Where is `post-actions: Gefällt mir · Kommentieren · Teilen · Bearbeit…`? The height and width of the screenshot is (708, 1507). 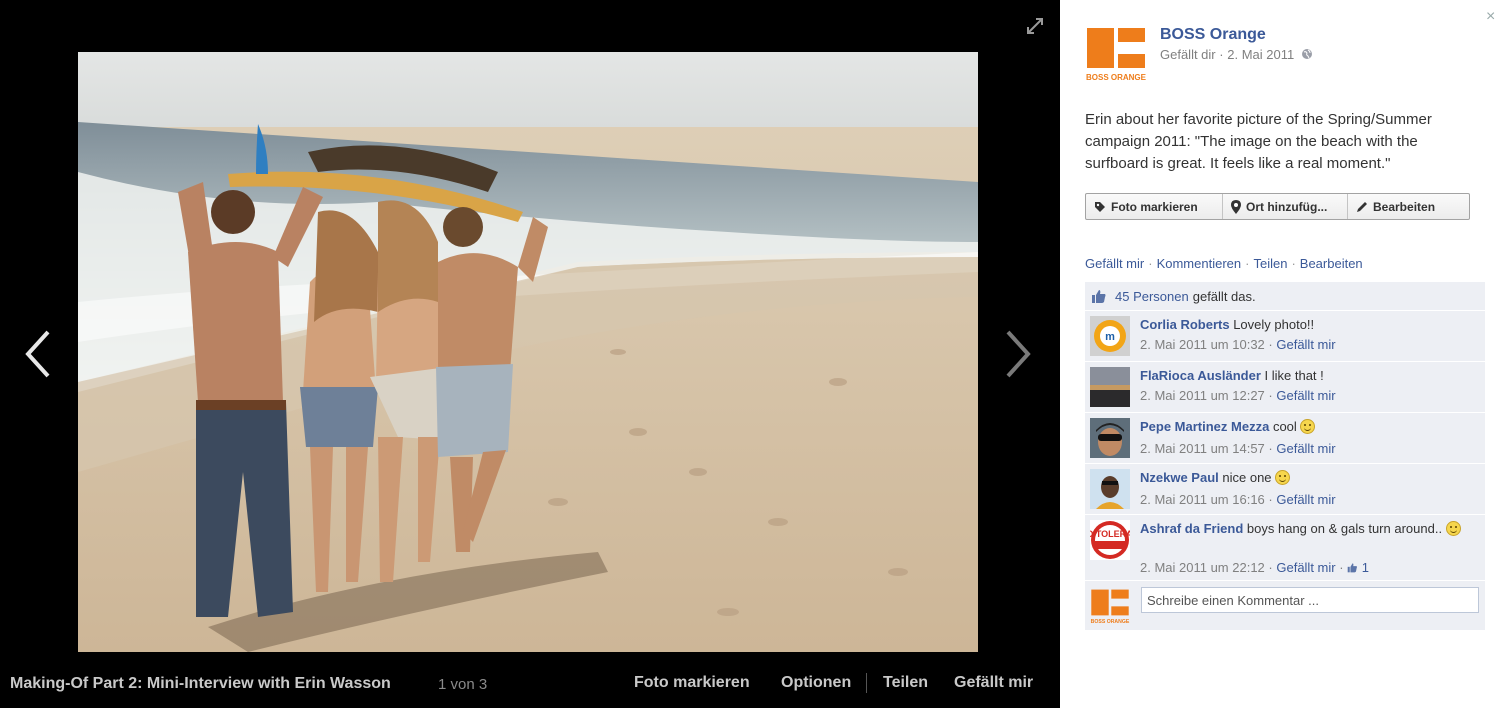 post-actions: Gefällt mir · Kommentieren · Teilen · Bearbeit… is located at coordinates (1224, 263).